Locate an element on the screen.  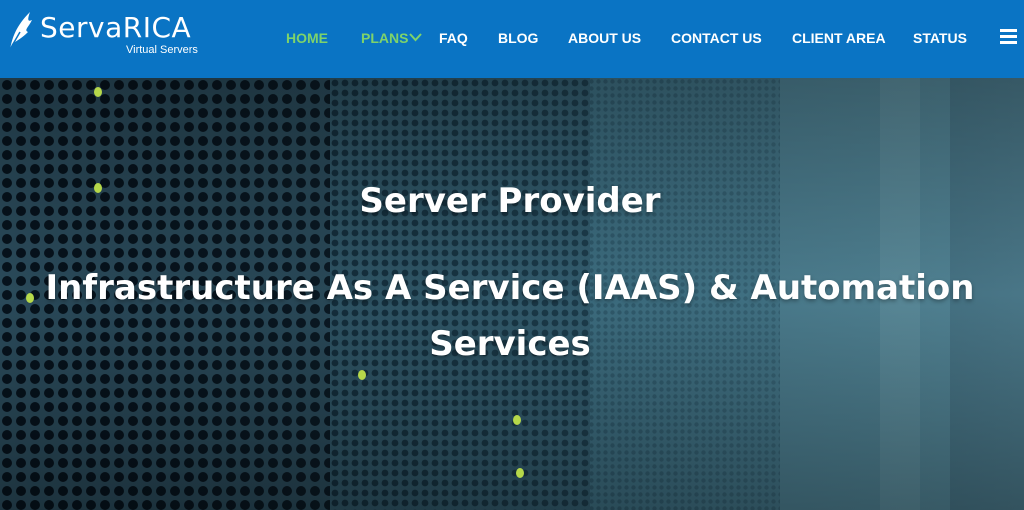
nav-about-us: ABOUT US is located at coordinates (604, 38).